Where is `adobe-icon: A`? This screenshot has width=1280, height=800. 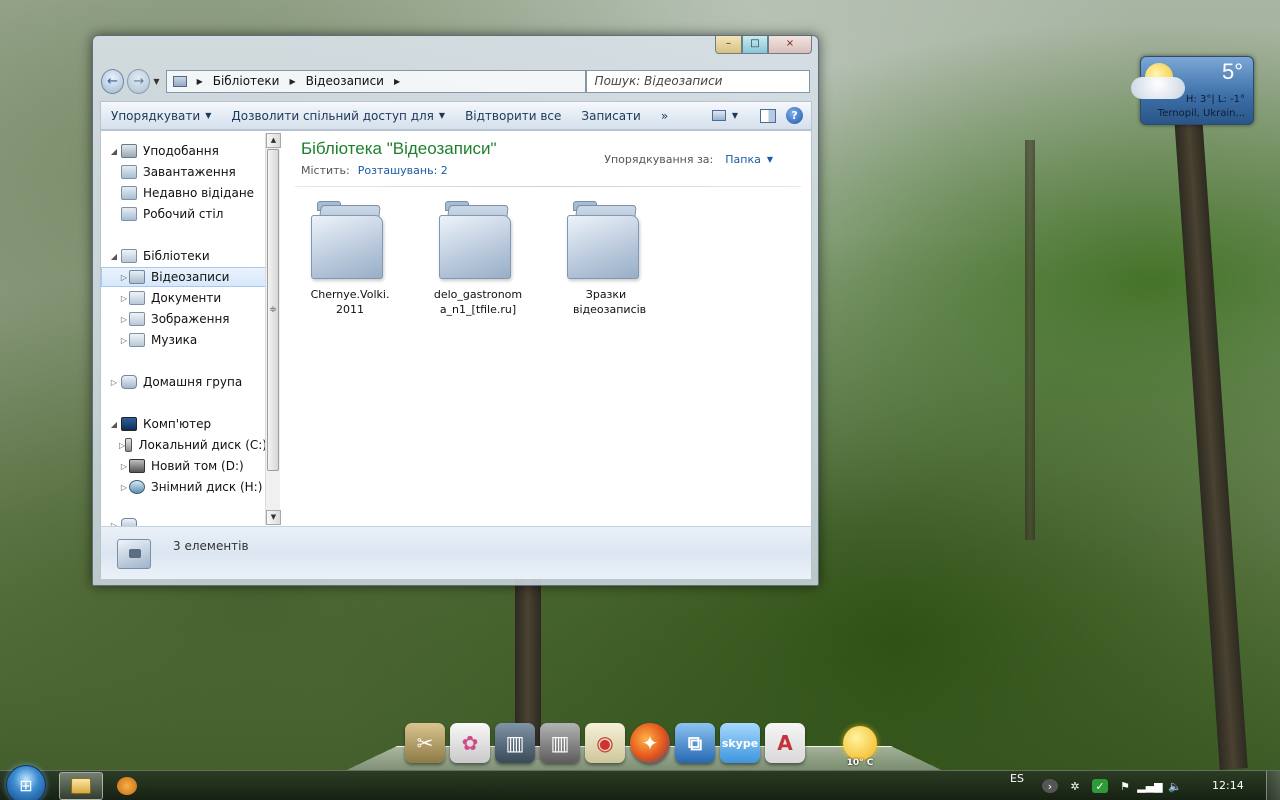 adobe-icon: A is located at coordinates (785, 743).